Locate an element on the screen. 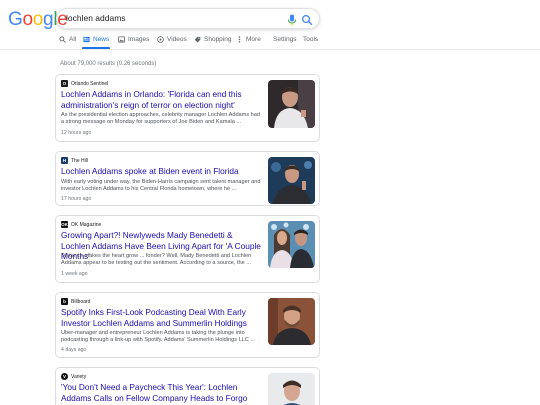  news-source: OK OK Magazine is located at coordinates (81, 224).